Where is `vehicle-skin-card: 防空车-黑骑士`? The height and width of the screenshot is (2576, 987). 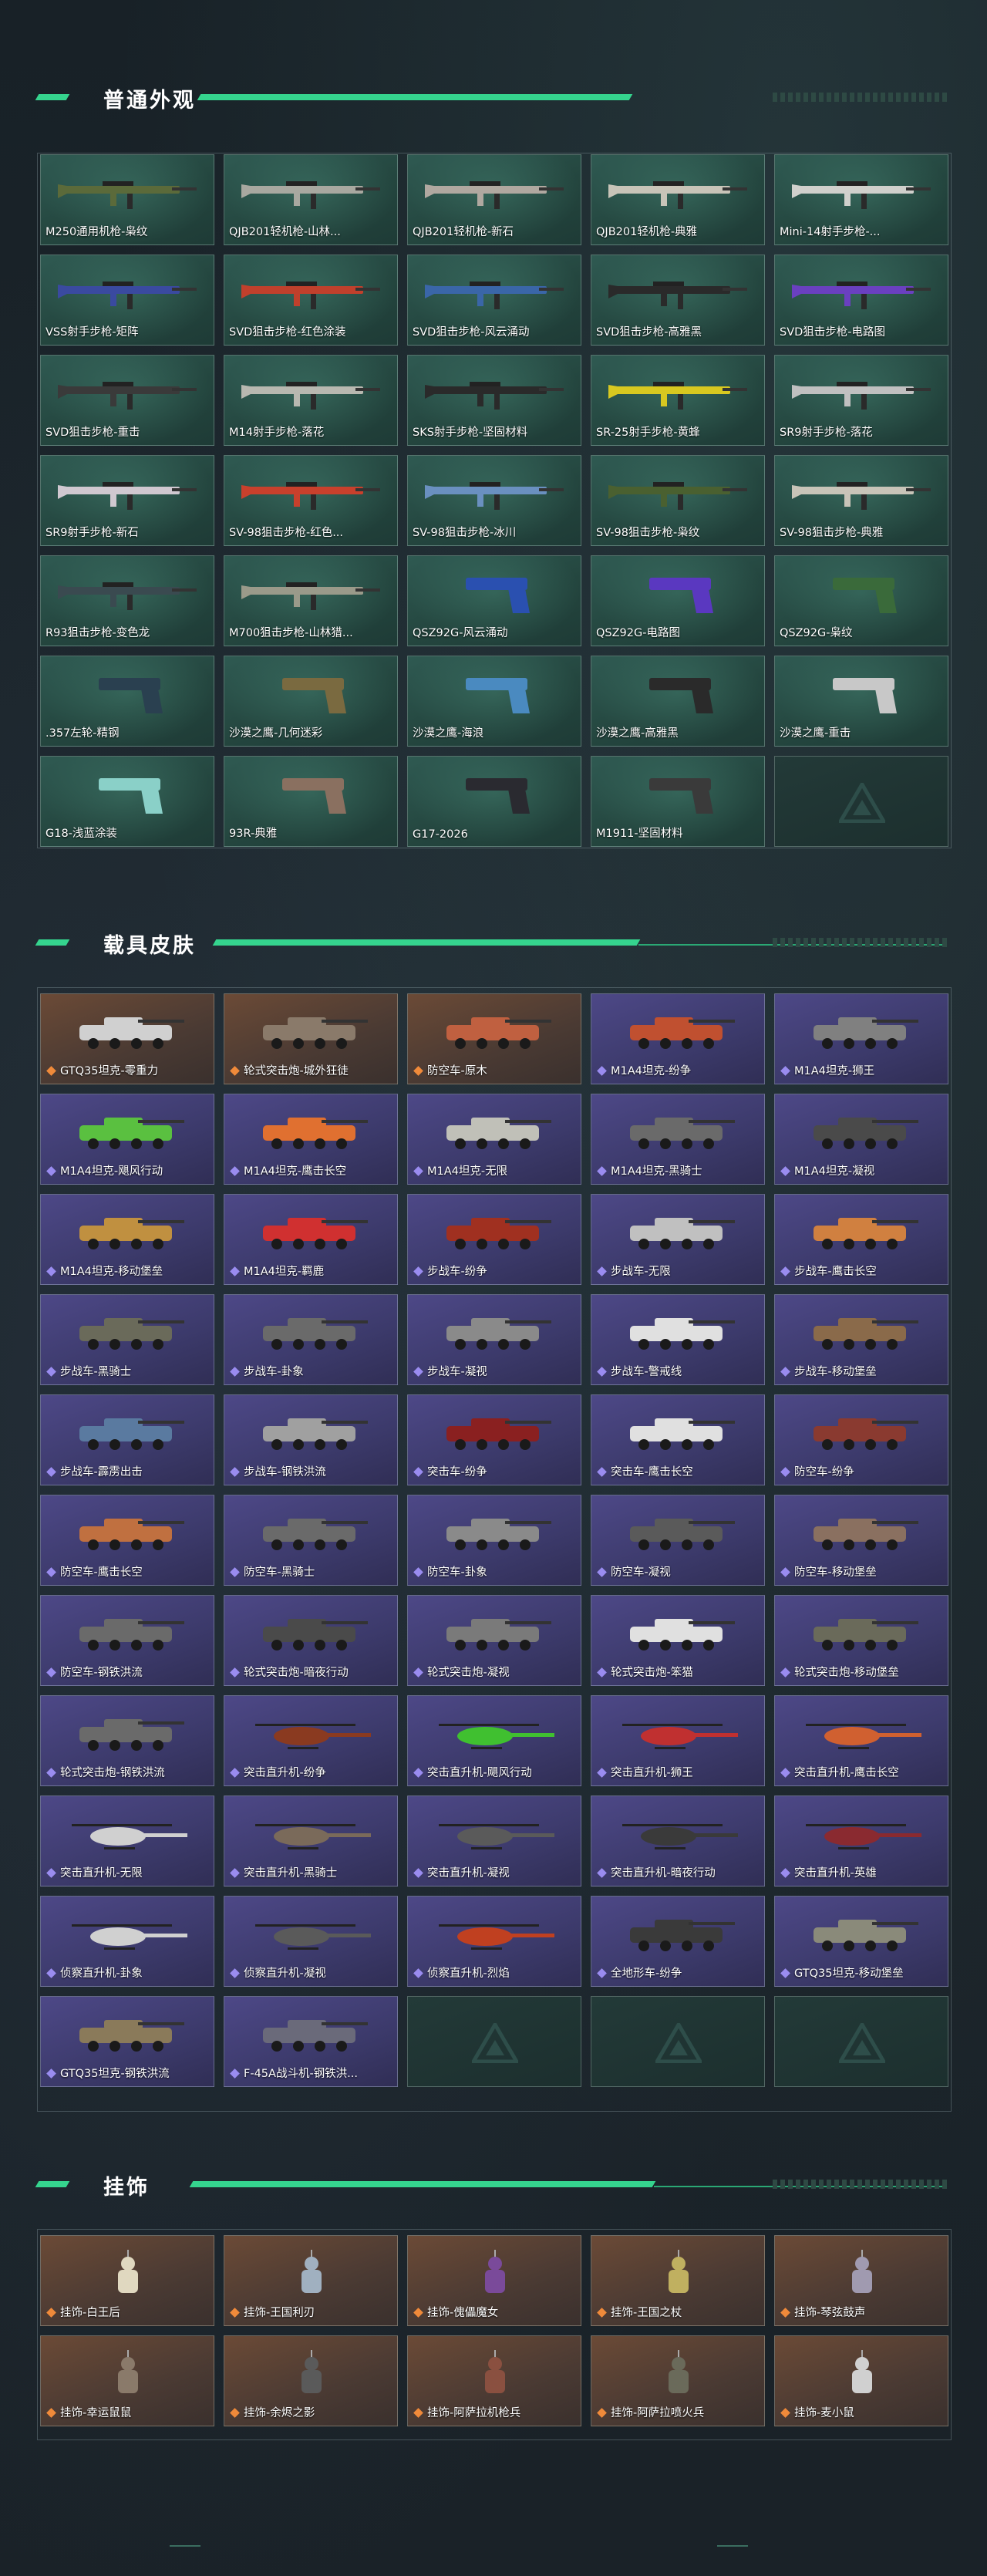
vehicle-skin-card: 防空车-黑骑士 is located at coordinates (311, 1540).